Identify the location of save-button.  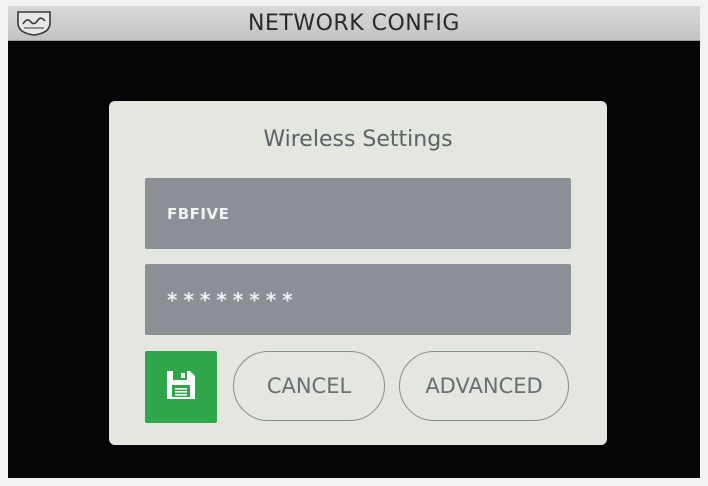
(181, 387).